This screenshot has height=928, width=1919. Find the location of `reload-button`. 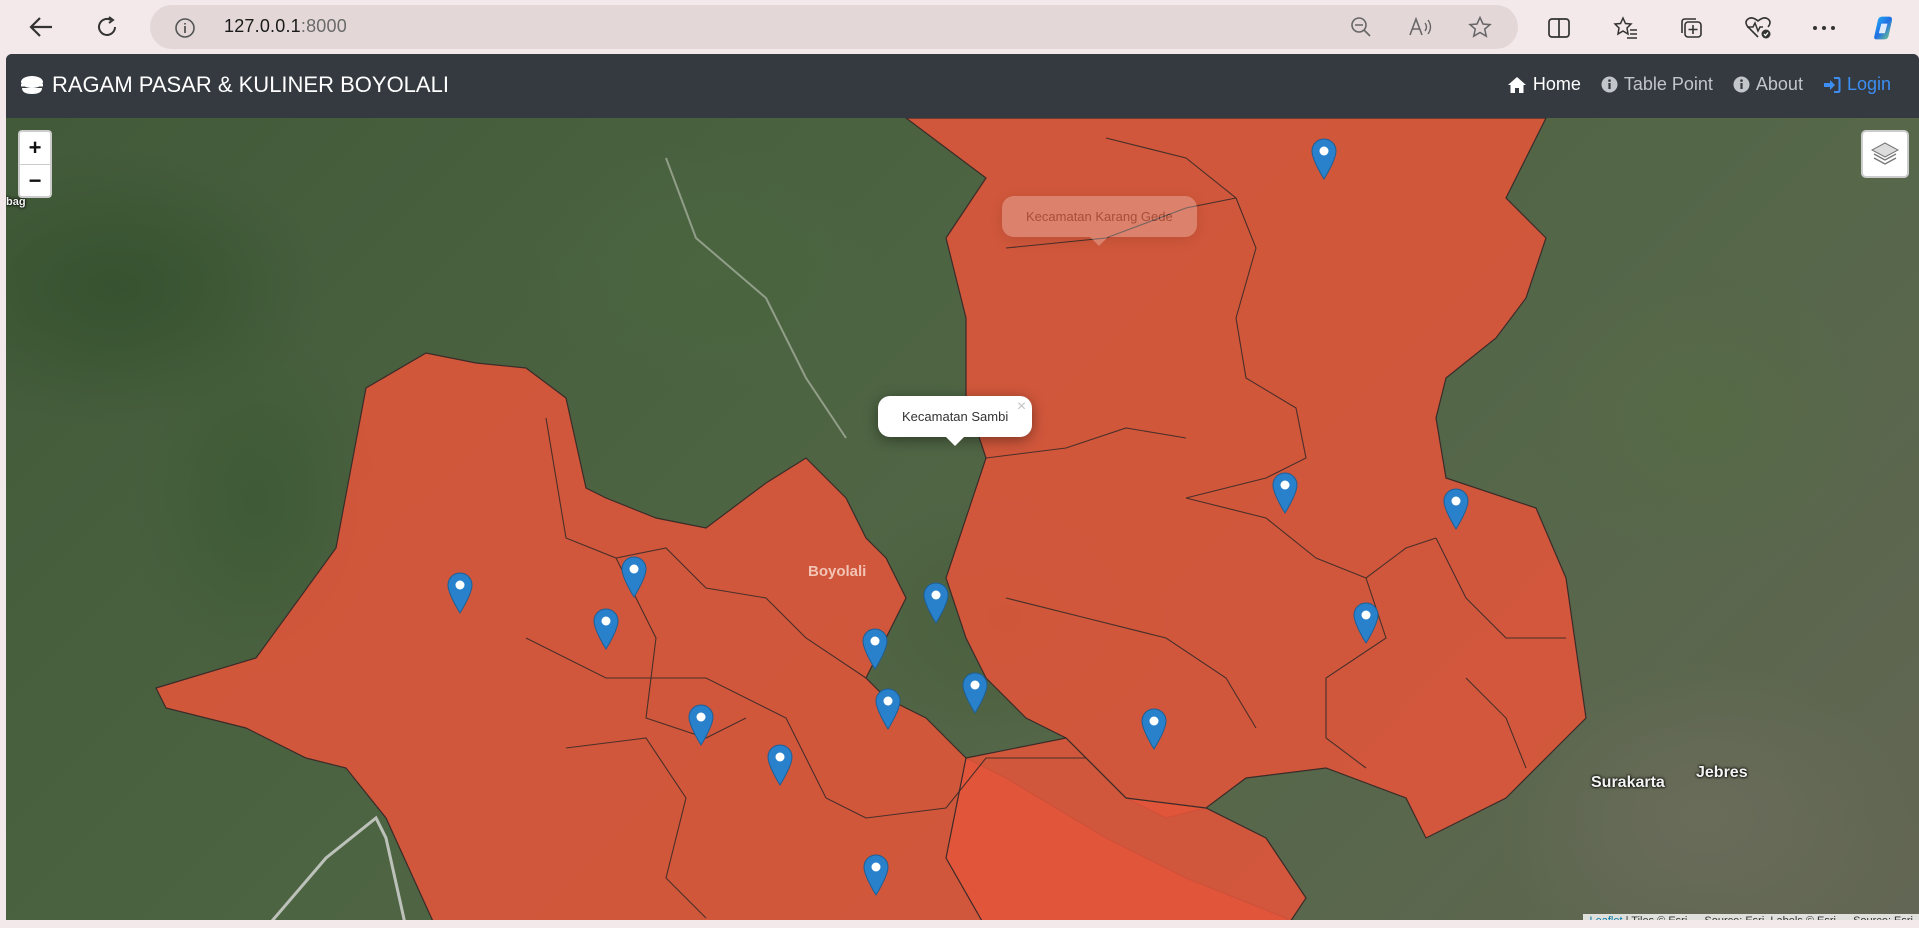

reload-button is located at coordinates (107, 27).